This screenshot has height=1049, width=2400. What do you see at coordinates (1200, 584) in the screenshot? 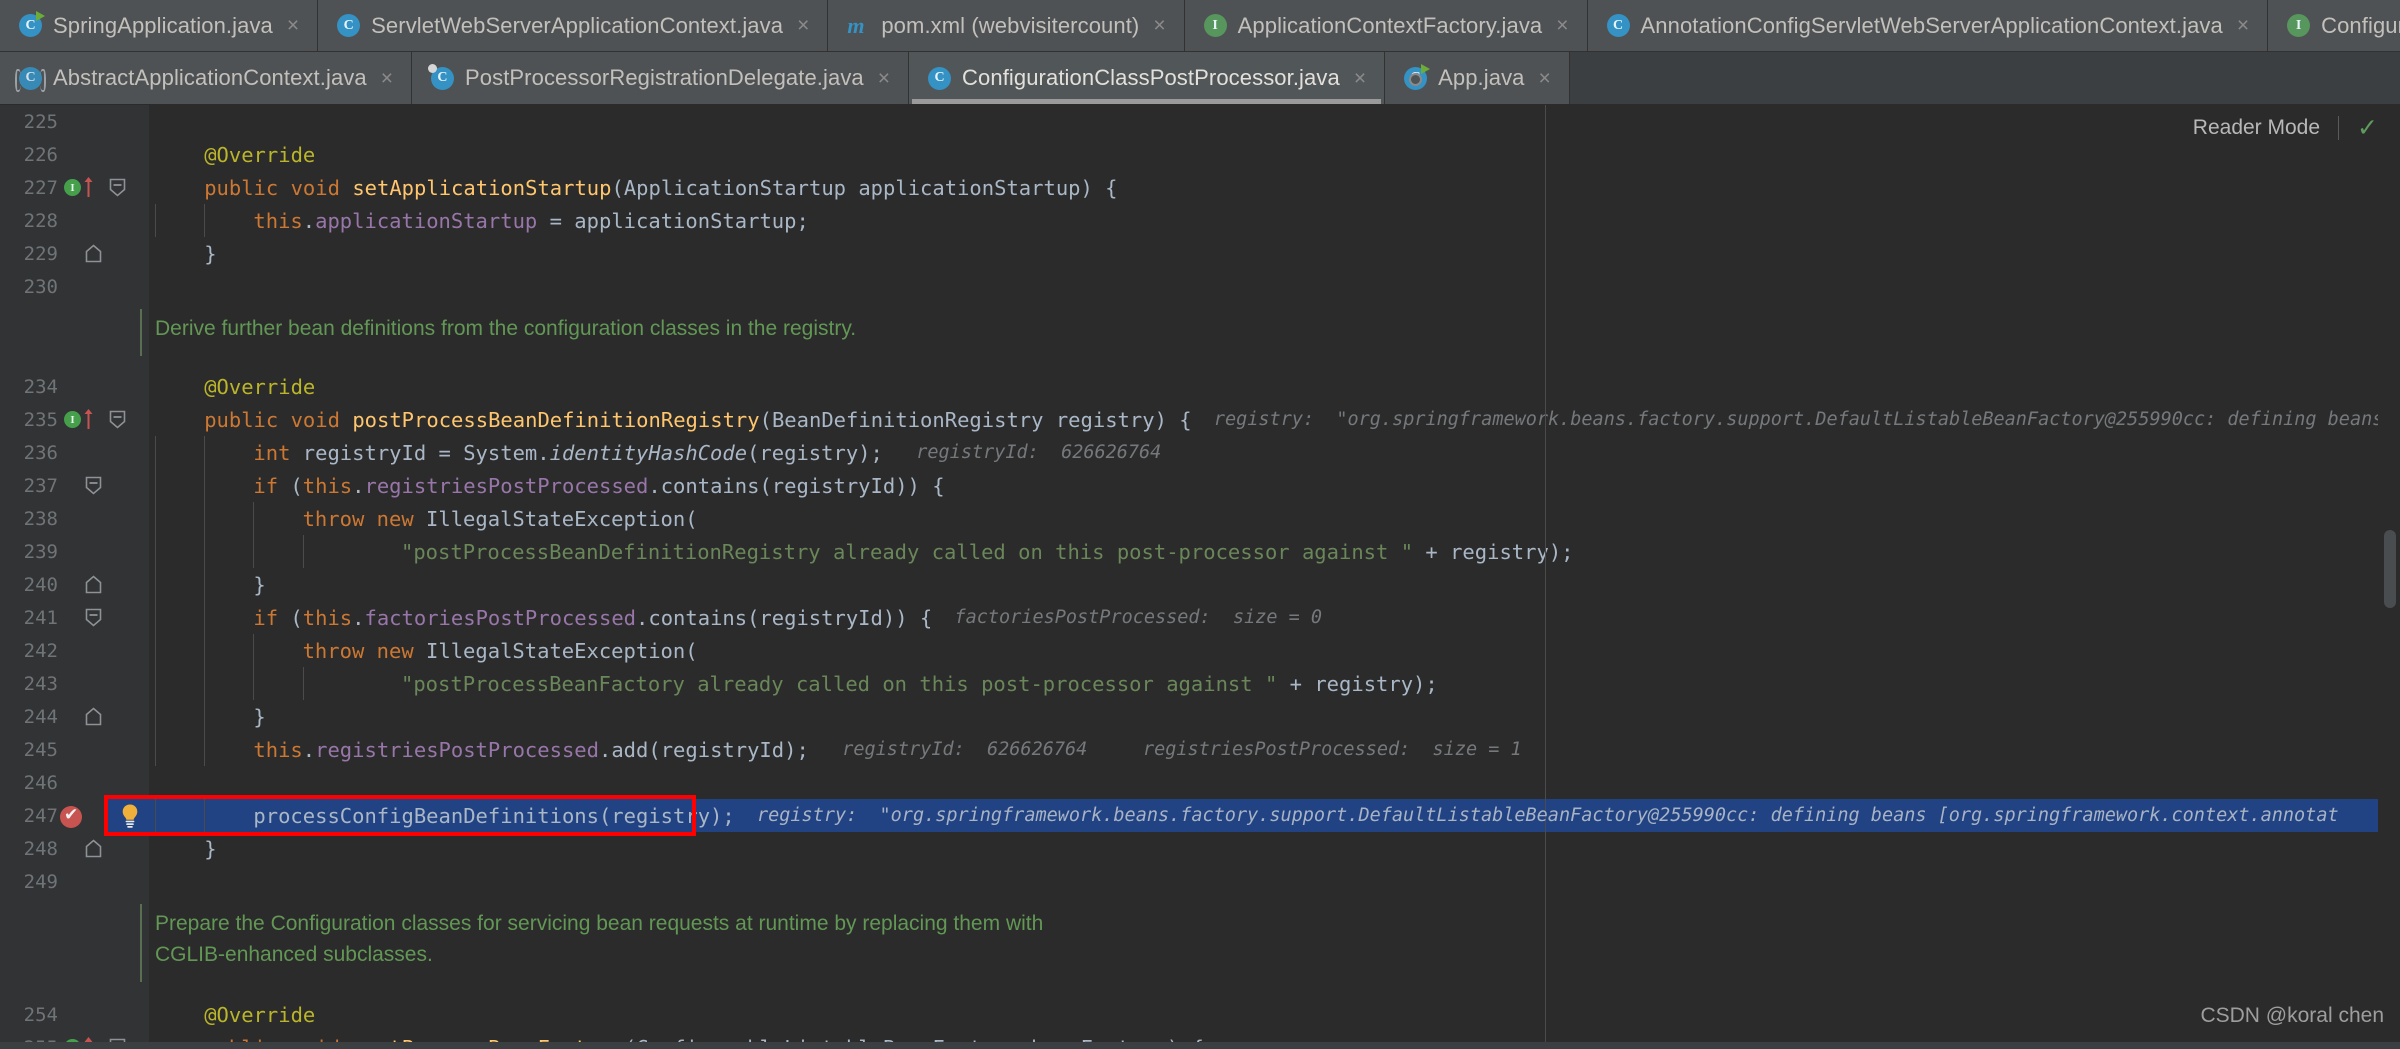
I see `code-line: 240}` at bounding box center [1200, 584].